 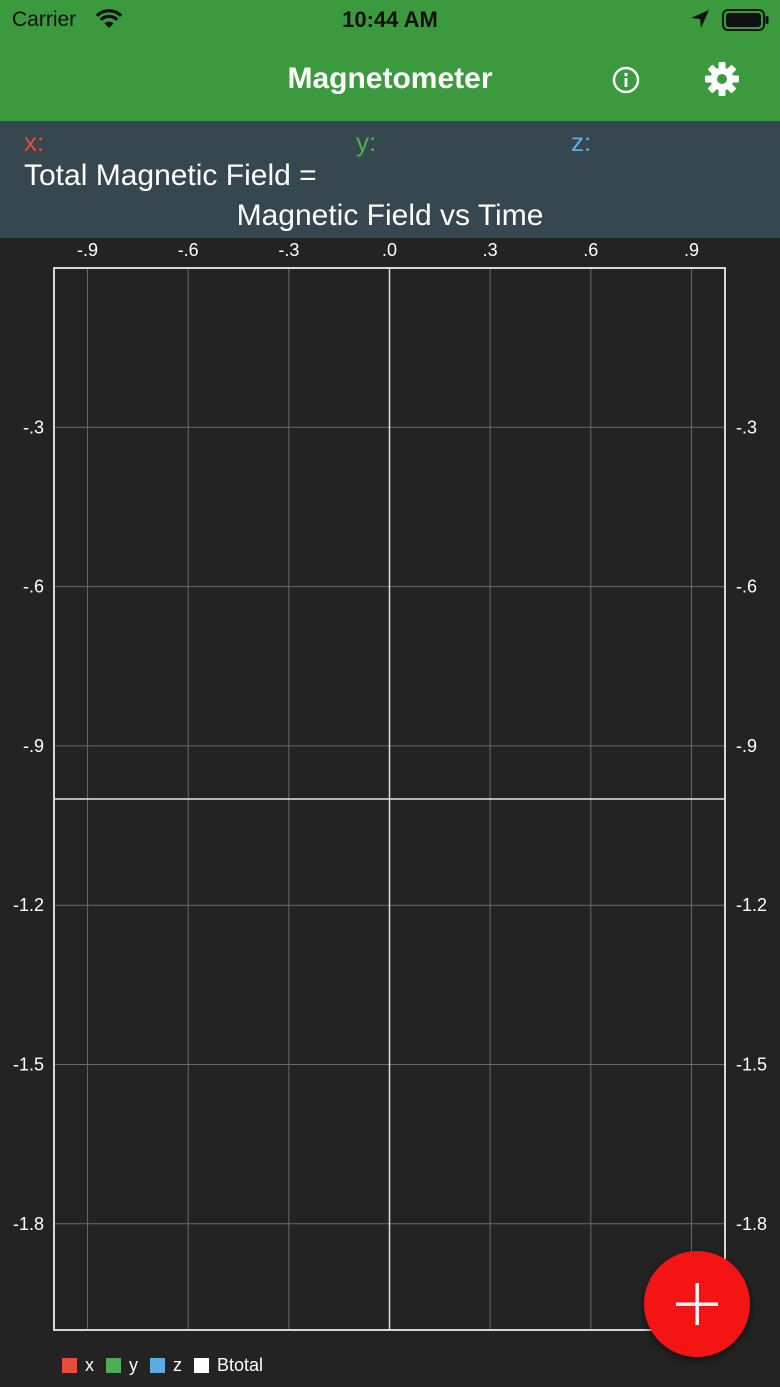 What do you see at coordinates (240, 1364) in the screenshot?
I see `legend-label: Btotal` at bounding box center [240, 1364].